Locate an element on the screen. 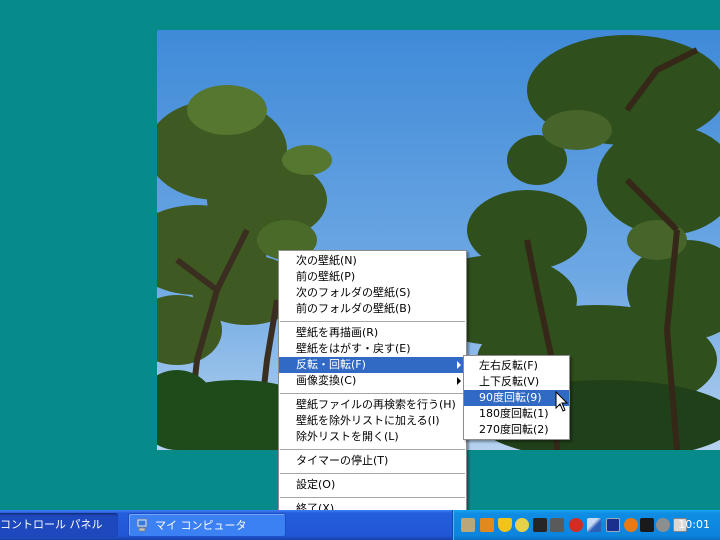 The width and height of the screenshot is (720, 540). menu-item-add-to-exclude-list: 壁紙を除外リストに加える(I) is located at coordinates (372, 421).